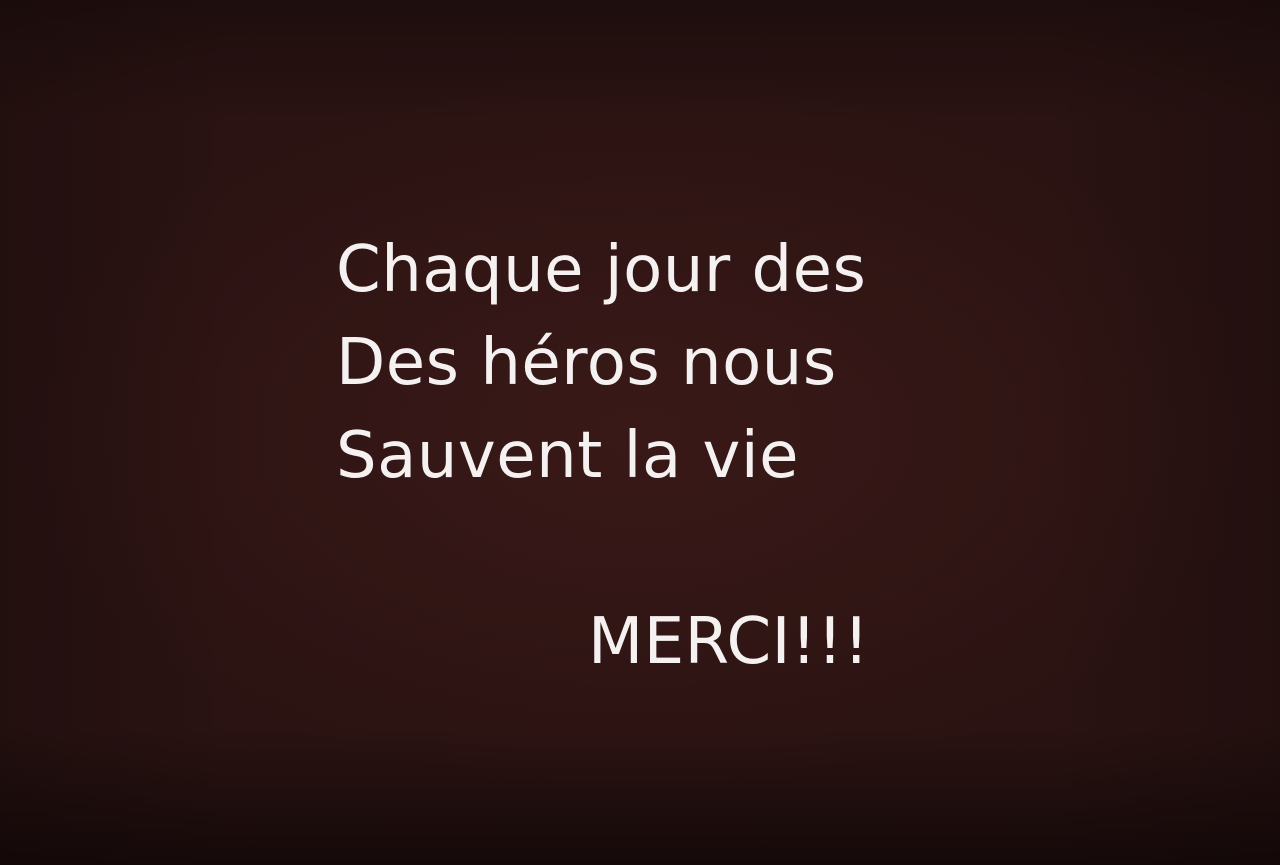  I want to click on thanks-text: MERCI!!!, so click(729, 642).